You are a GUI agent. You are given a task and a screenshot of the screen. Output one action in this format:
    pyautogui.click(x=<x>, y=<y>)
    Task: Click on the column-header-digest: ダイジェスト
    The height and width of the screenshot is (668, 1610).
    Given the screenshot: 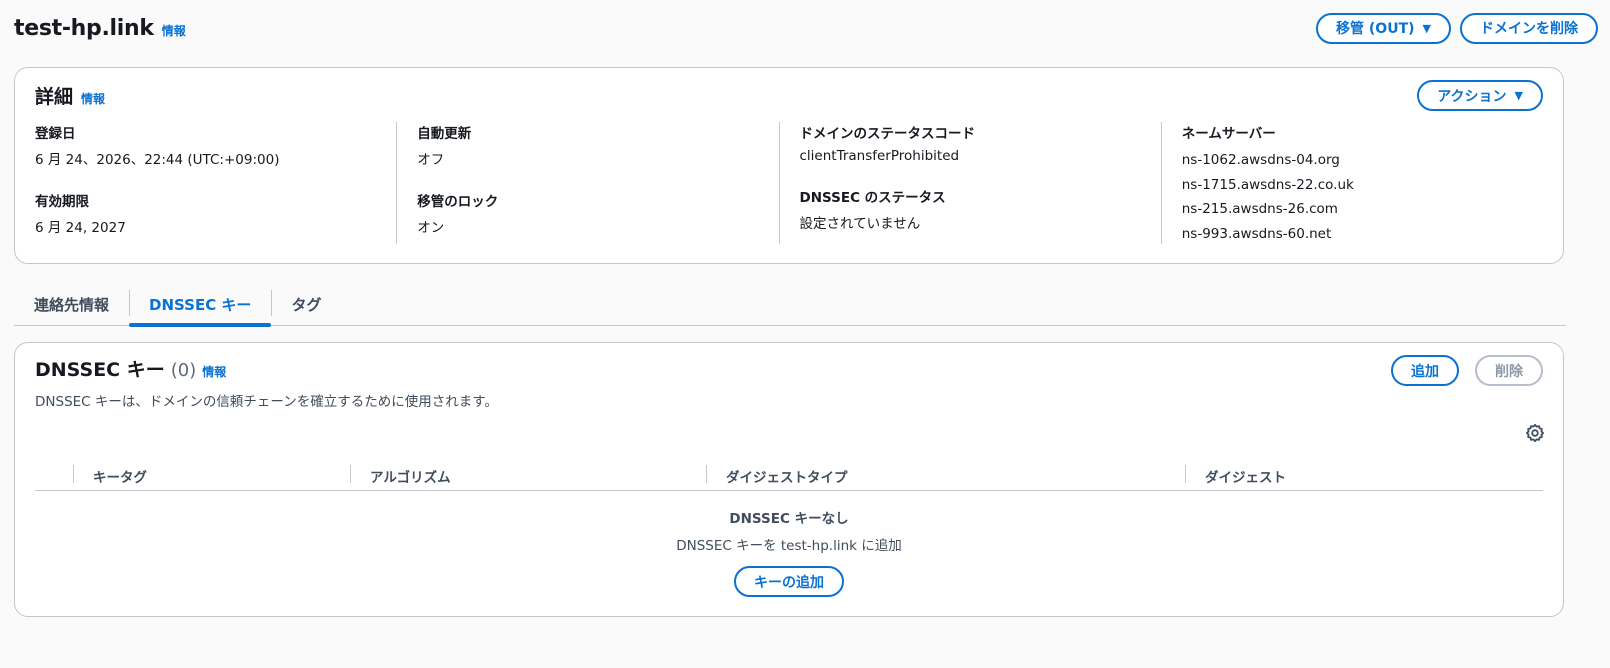 What is the action you would take?
    pyautogui.click(x=1364, y=475)
    